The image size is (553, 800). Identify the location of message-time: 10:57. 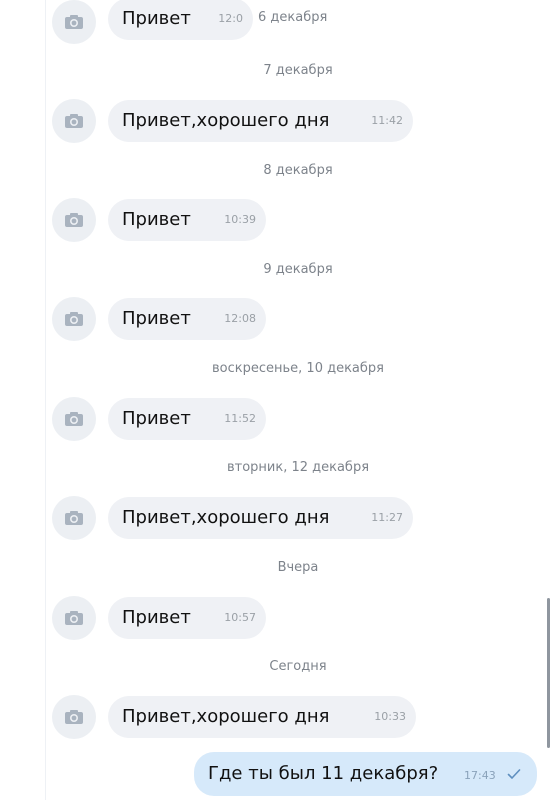
(240, 617).